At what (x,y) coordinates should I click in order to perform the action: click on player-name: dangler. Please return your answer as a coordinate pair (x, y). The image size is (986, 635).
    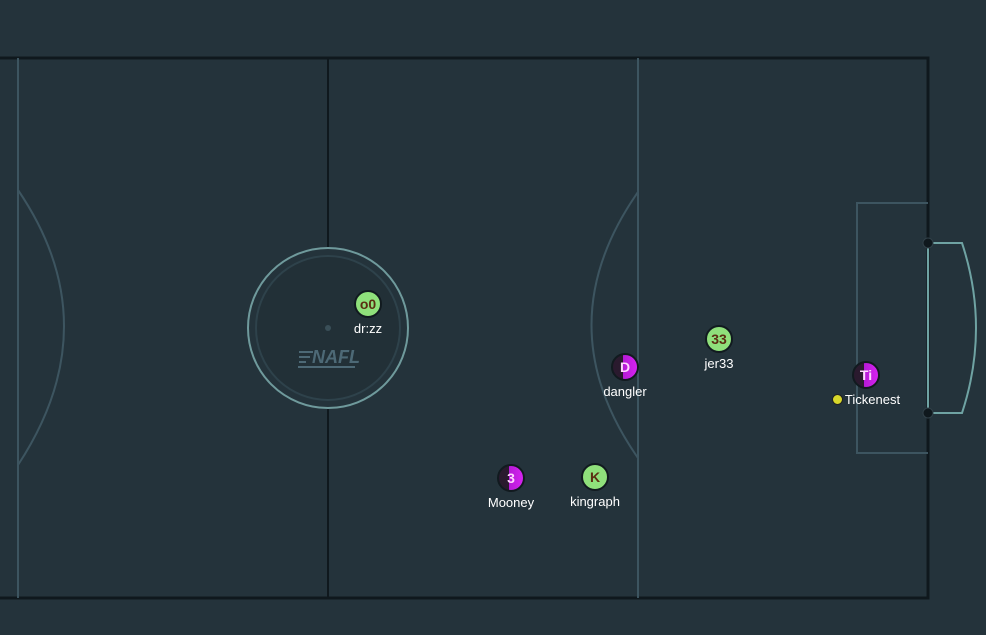
    Looking at the image, I should click on (625, 391).